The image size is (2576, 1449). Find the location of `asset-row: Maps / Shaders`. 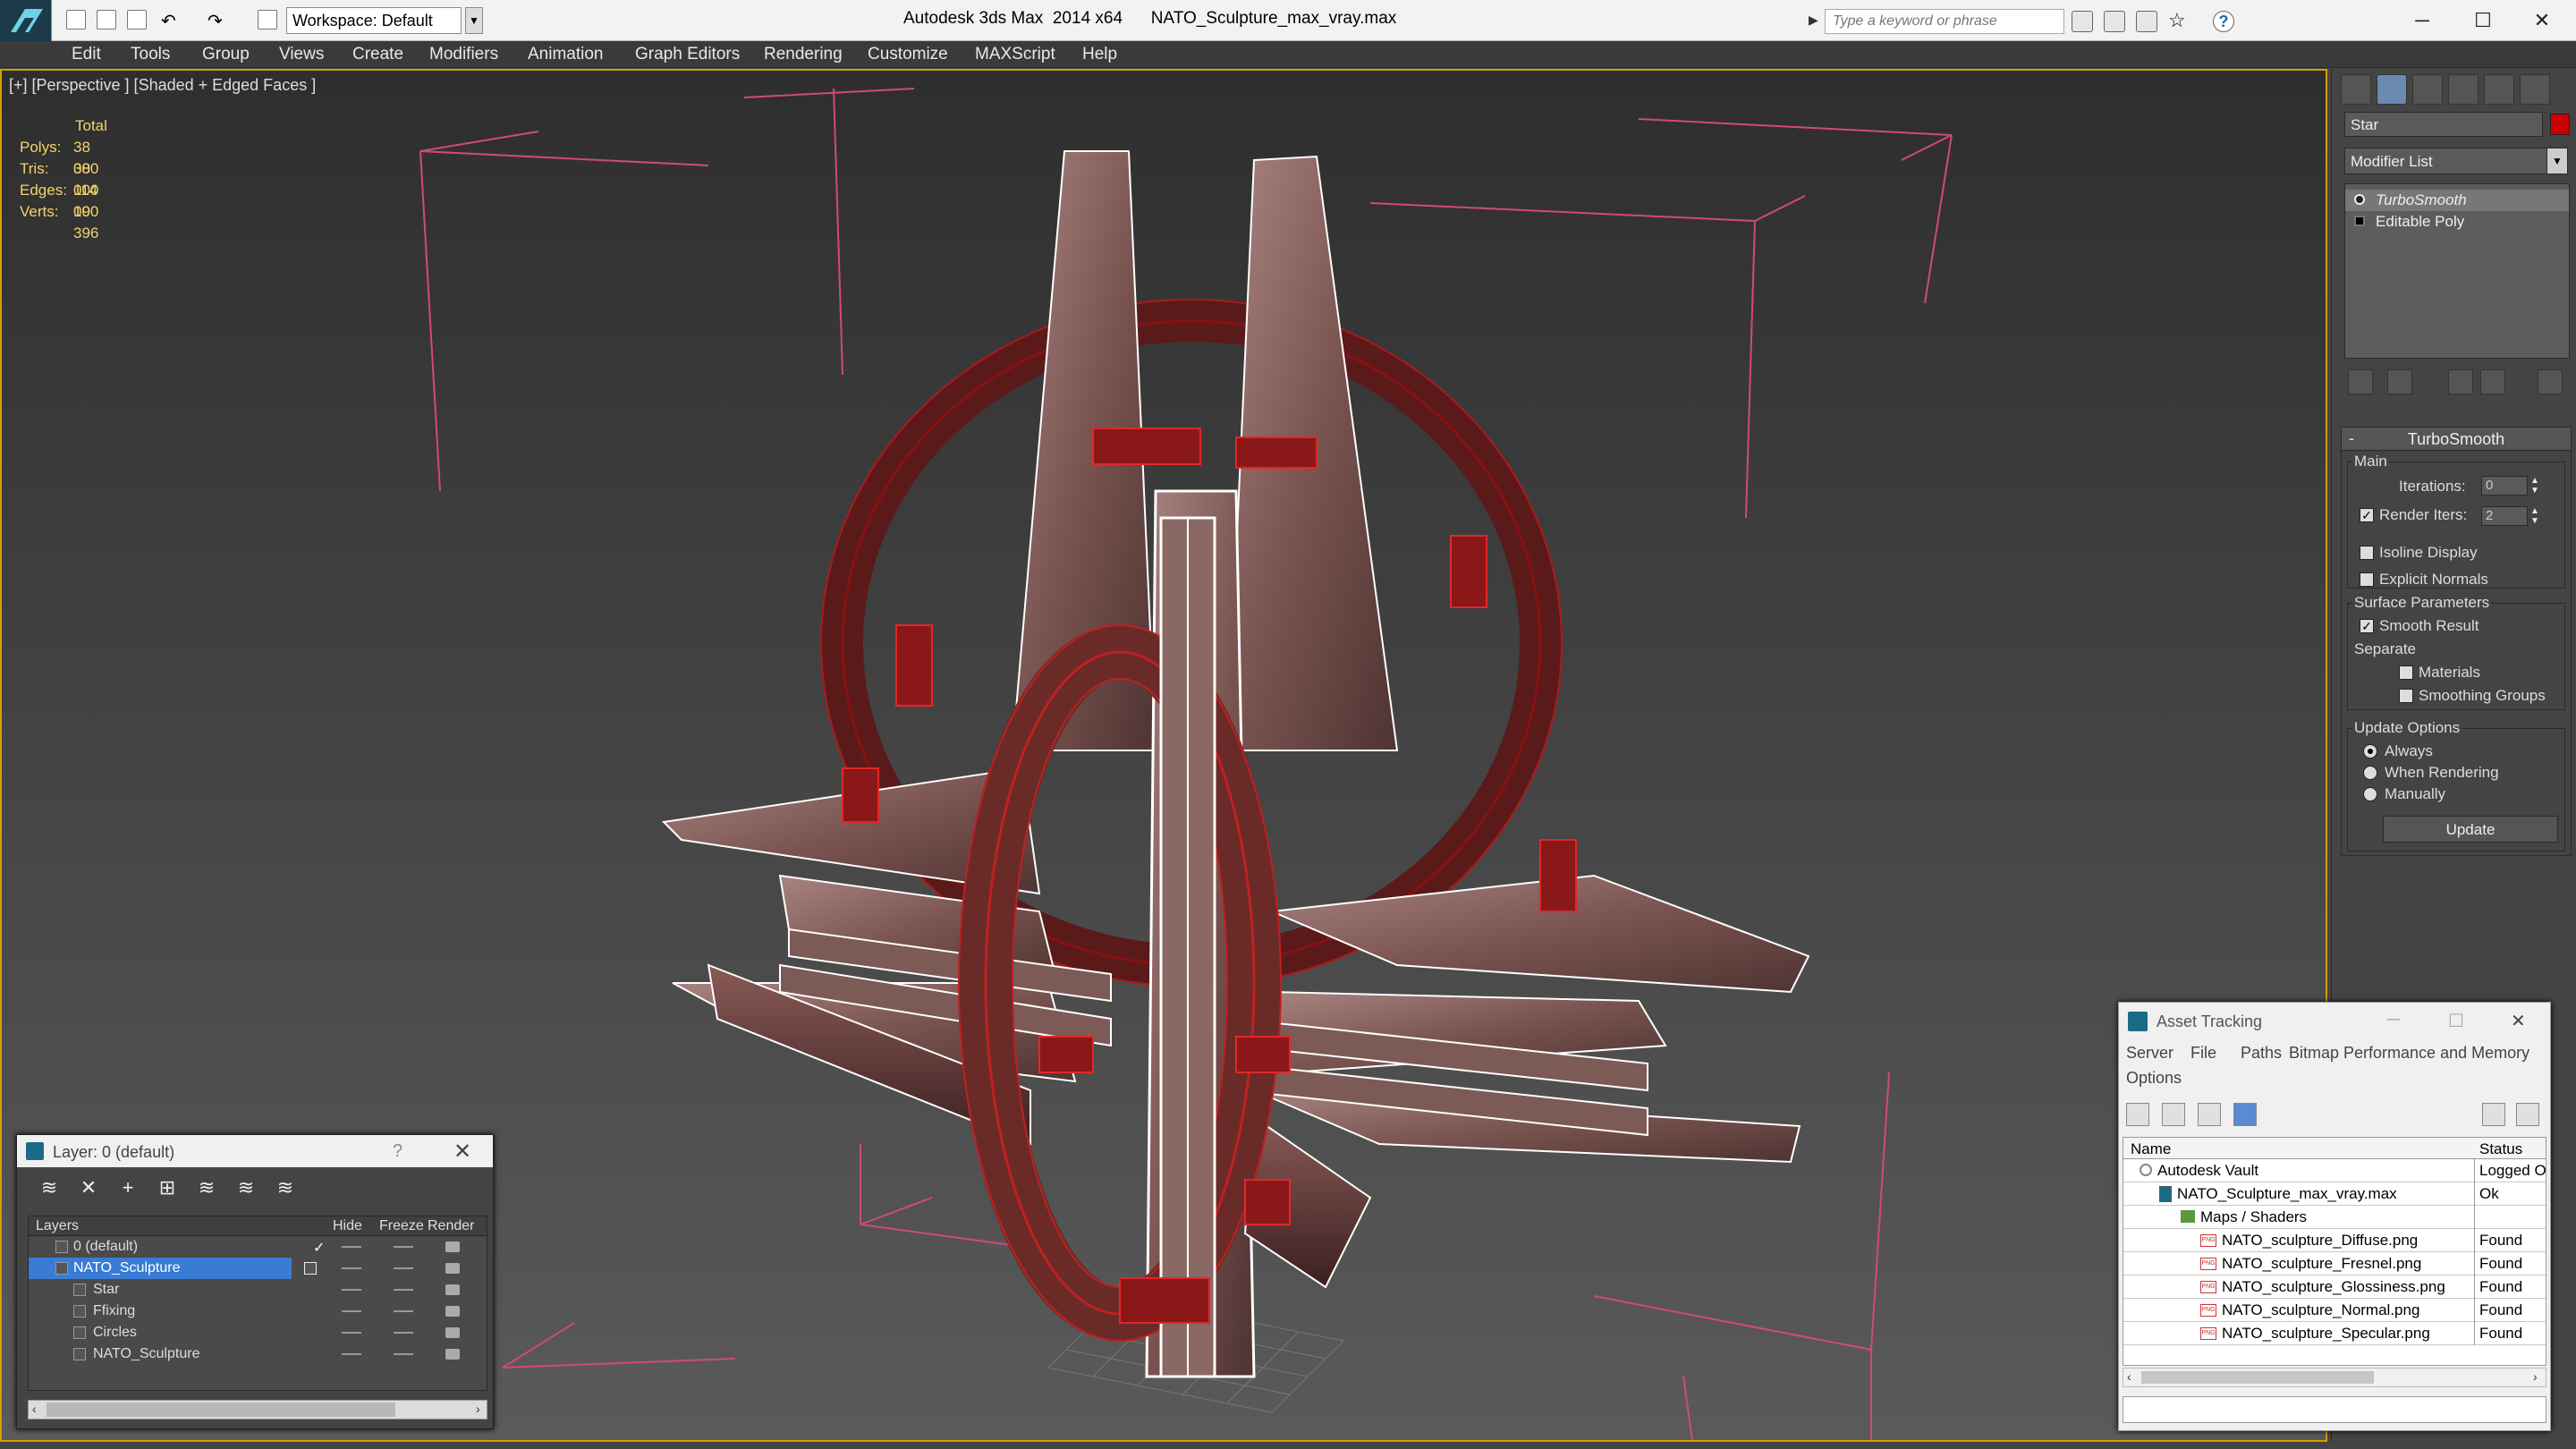

asset-row: Maps / Shaders is located at coordinates (2334, 1217).